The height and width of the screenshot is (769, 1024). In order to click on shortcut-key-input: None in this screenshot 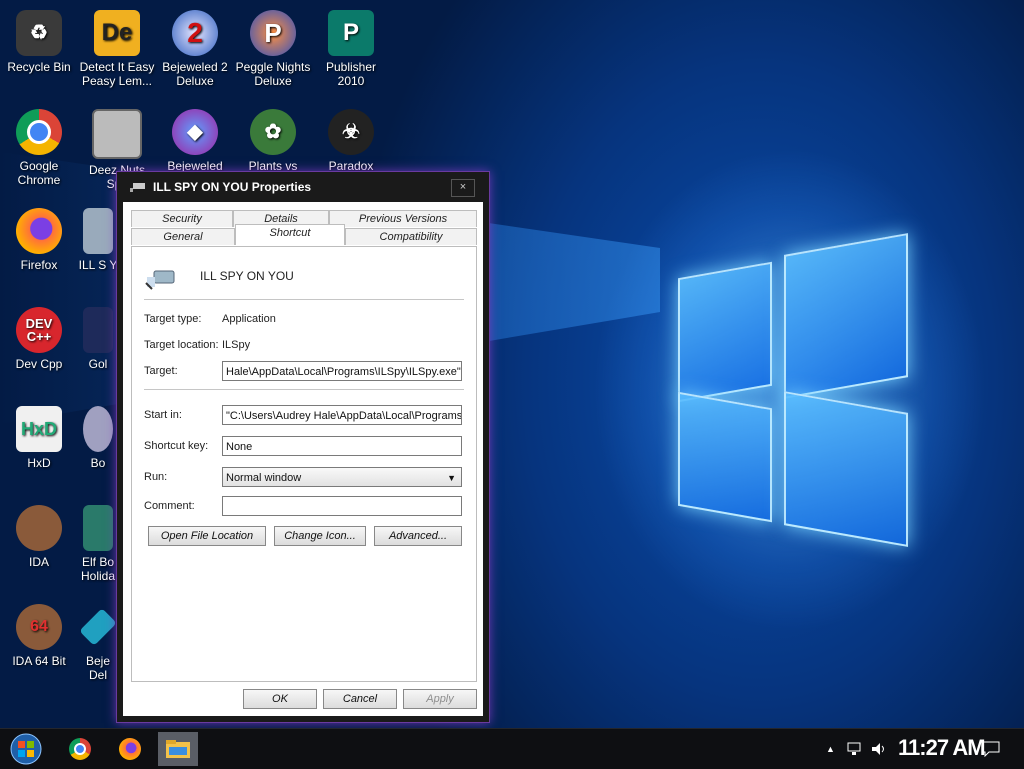, I will do `click(342, 446)`.